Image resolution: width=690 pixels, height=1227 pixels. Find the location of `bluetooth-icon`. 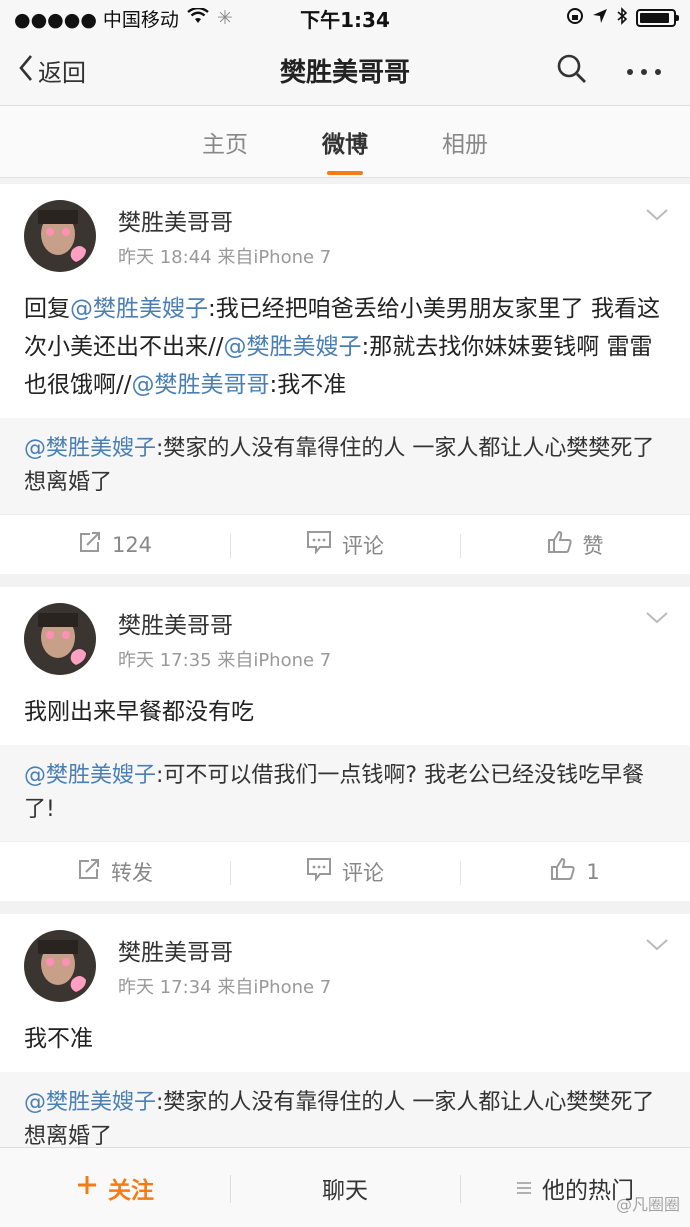

bluetooth-icon is located at coordinates (622, 18).